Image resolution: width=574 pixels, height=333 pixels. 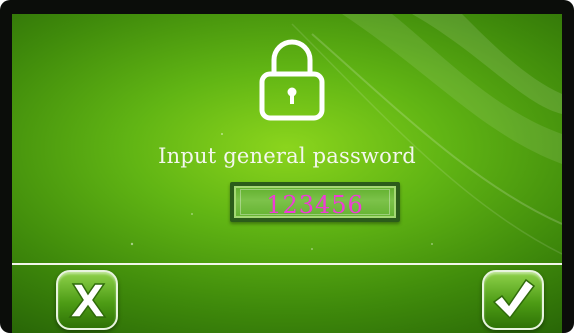 I want to click on cancel-button, so click(x=87, y=300).